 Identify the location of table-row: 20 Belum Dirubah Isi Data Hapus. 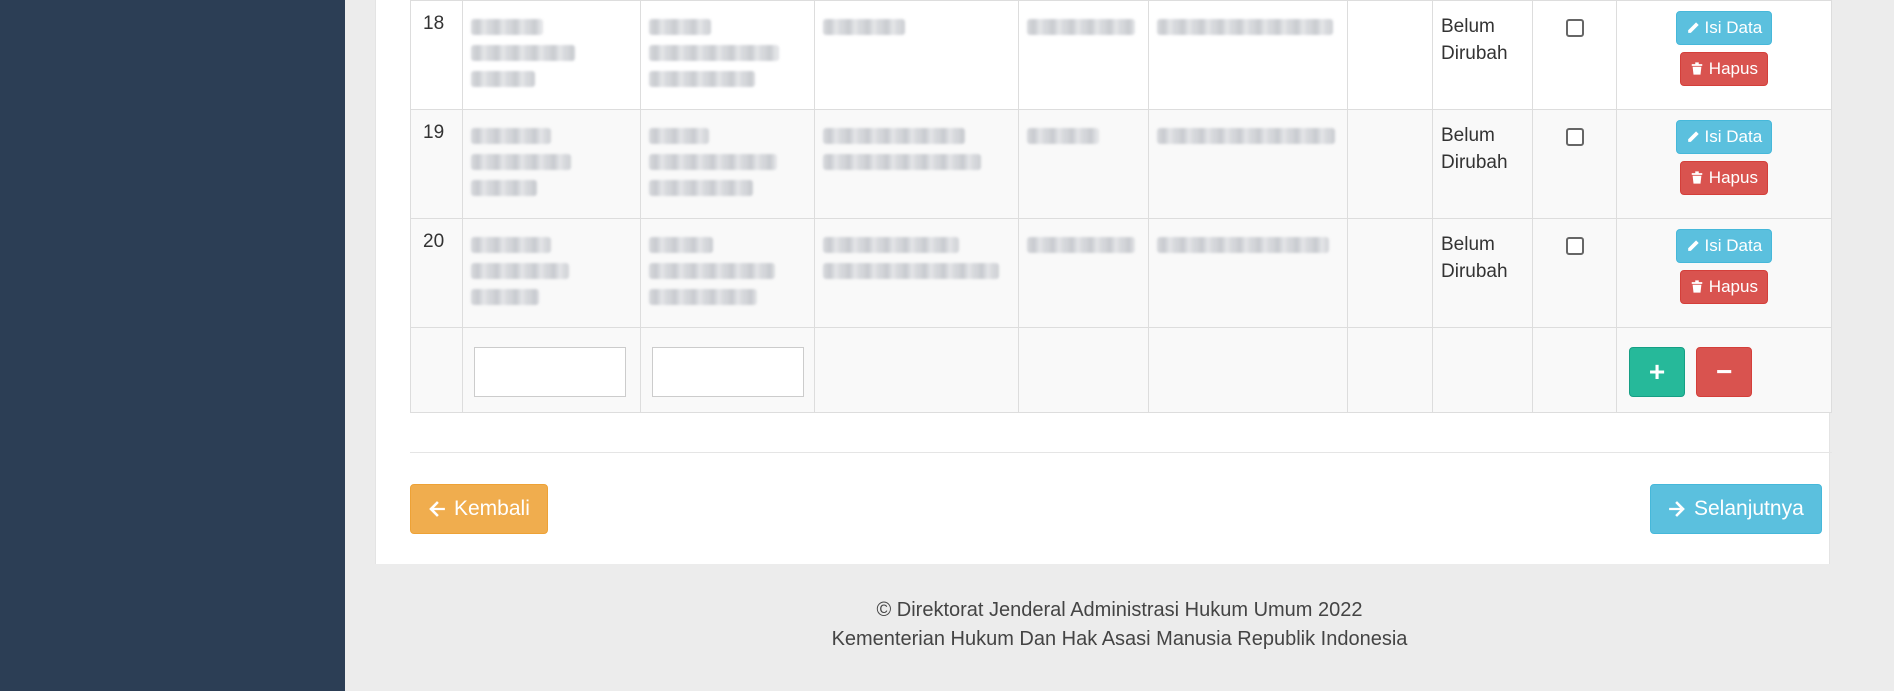
(1121, 273).